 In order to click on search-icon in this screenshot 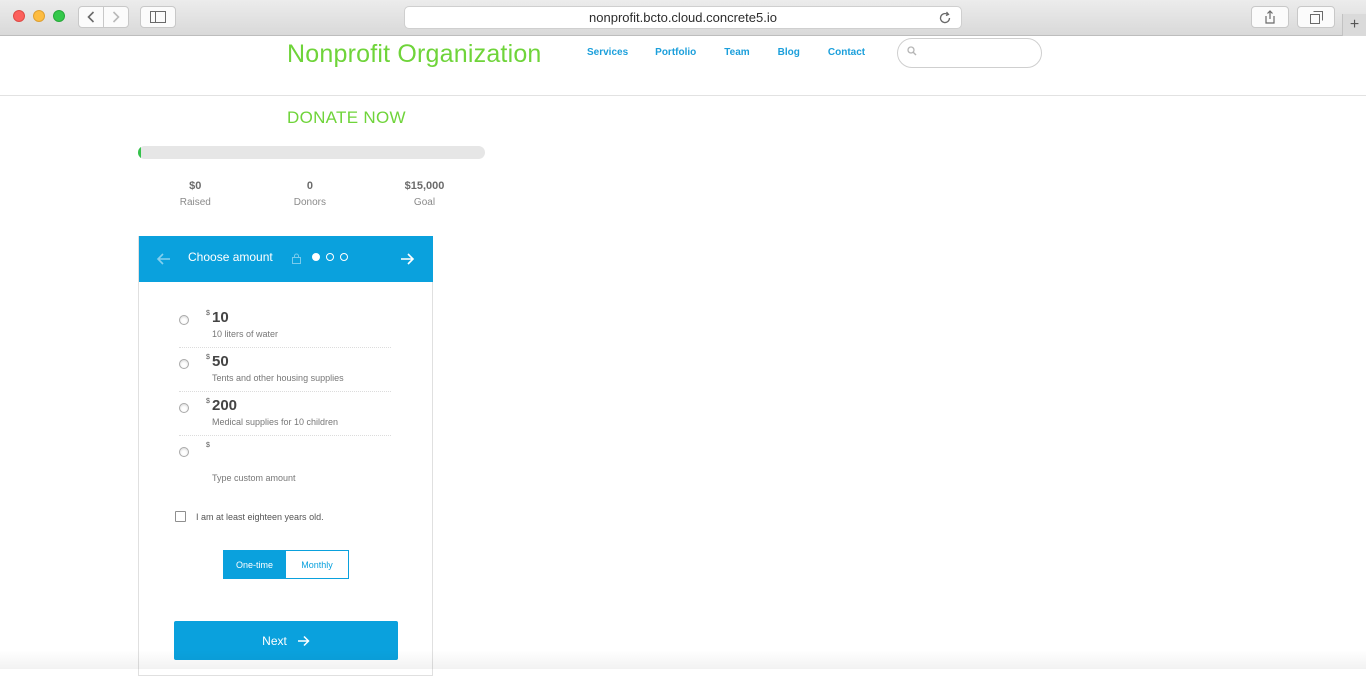, I will do `click(912, 51)`.